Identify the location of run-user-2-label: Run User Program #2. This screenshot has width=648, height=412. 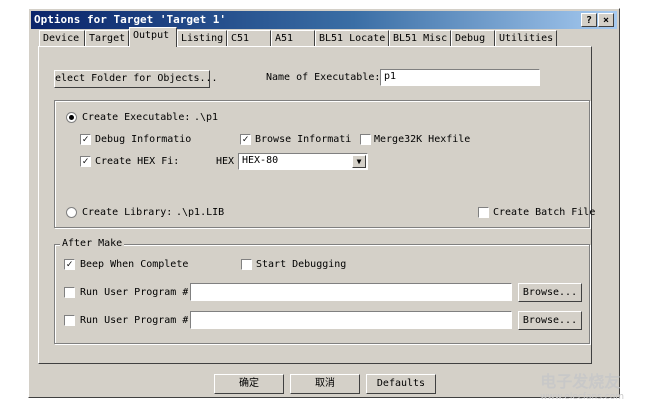
(134, 320).